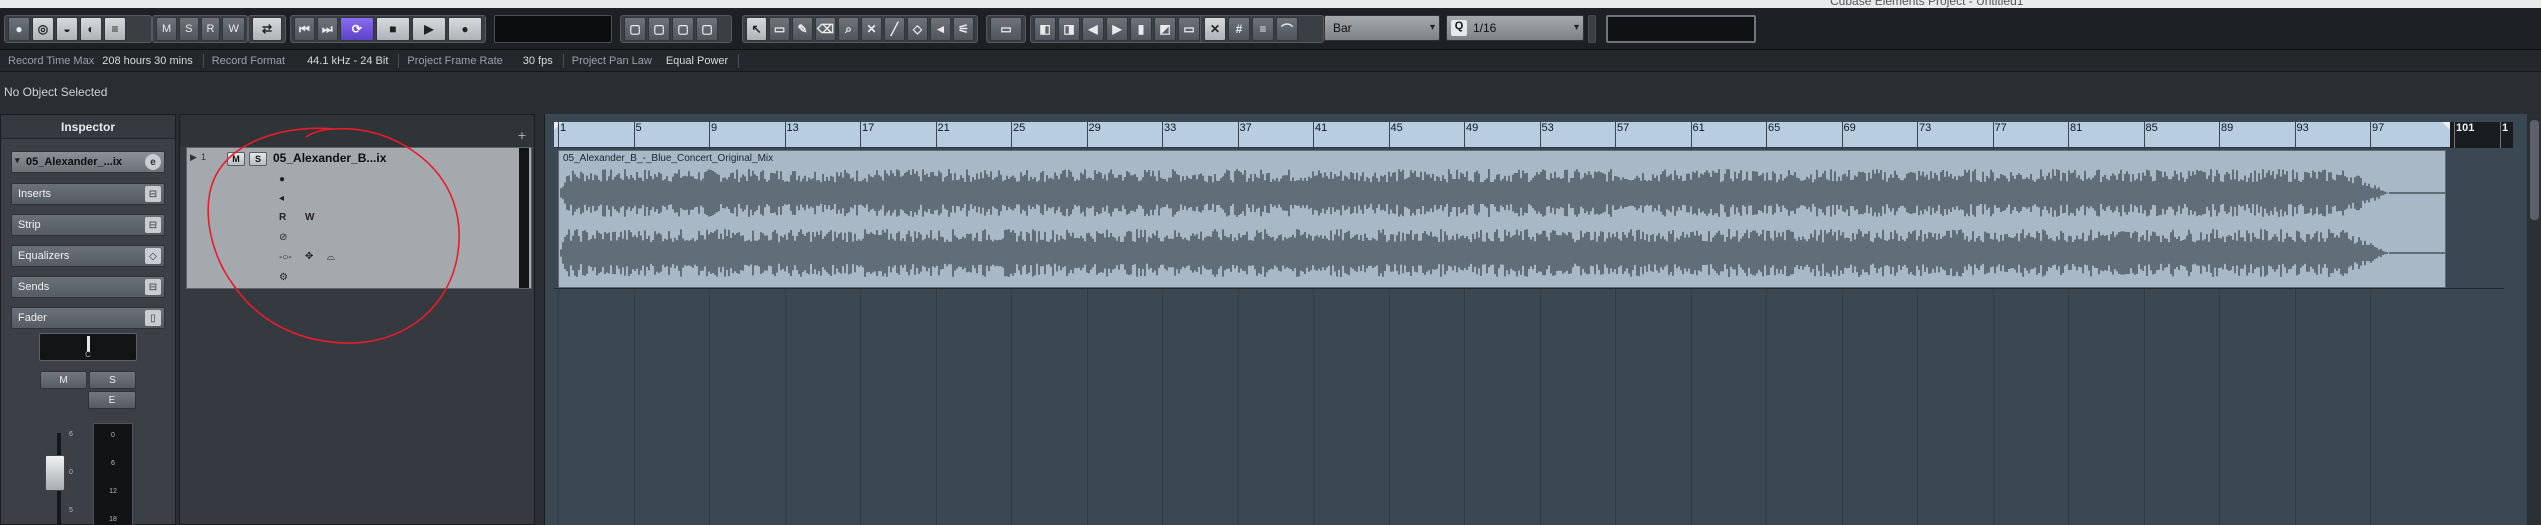 This screenshot has width=2541, height=525. What do you see at coordinates (1515, 28) in the screenshot?
I see `quantize-select: Q 1/16 ▾` at bounding box center [1515, 28].